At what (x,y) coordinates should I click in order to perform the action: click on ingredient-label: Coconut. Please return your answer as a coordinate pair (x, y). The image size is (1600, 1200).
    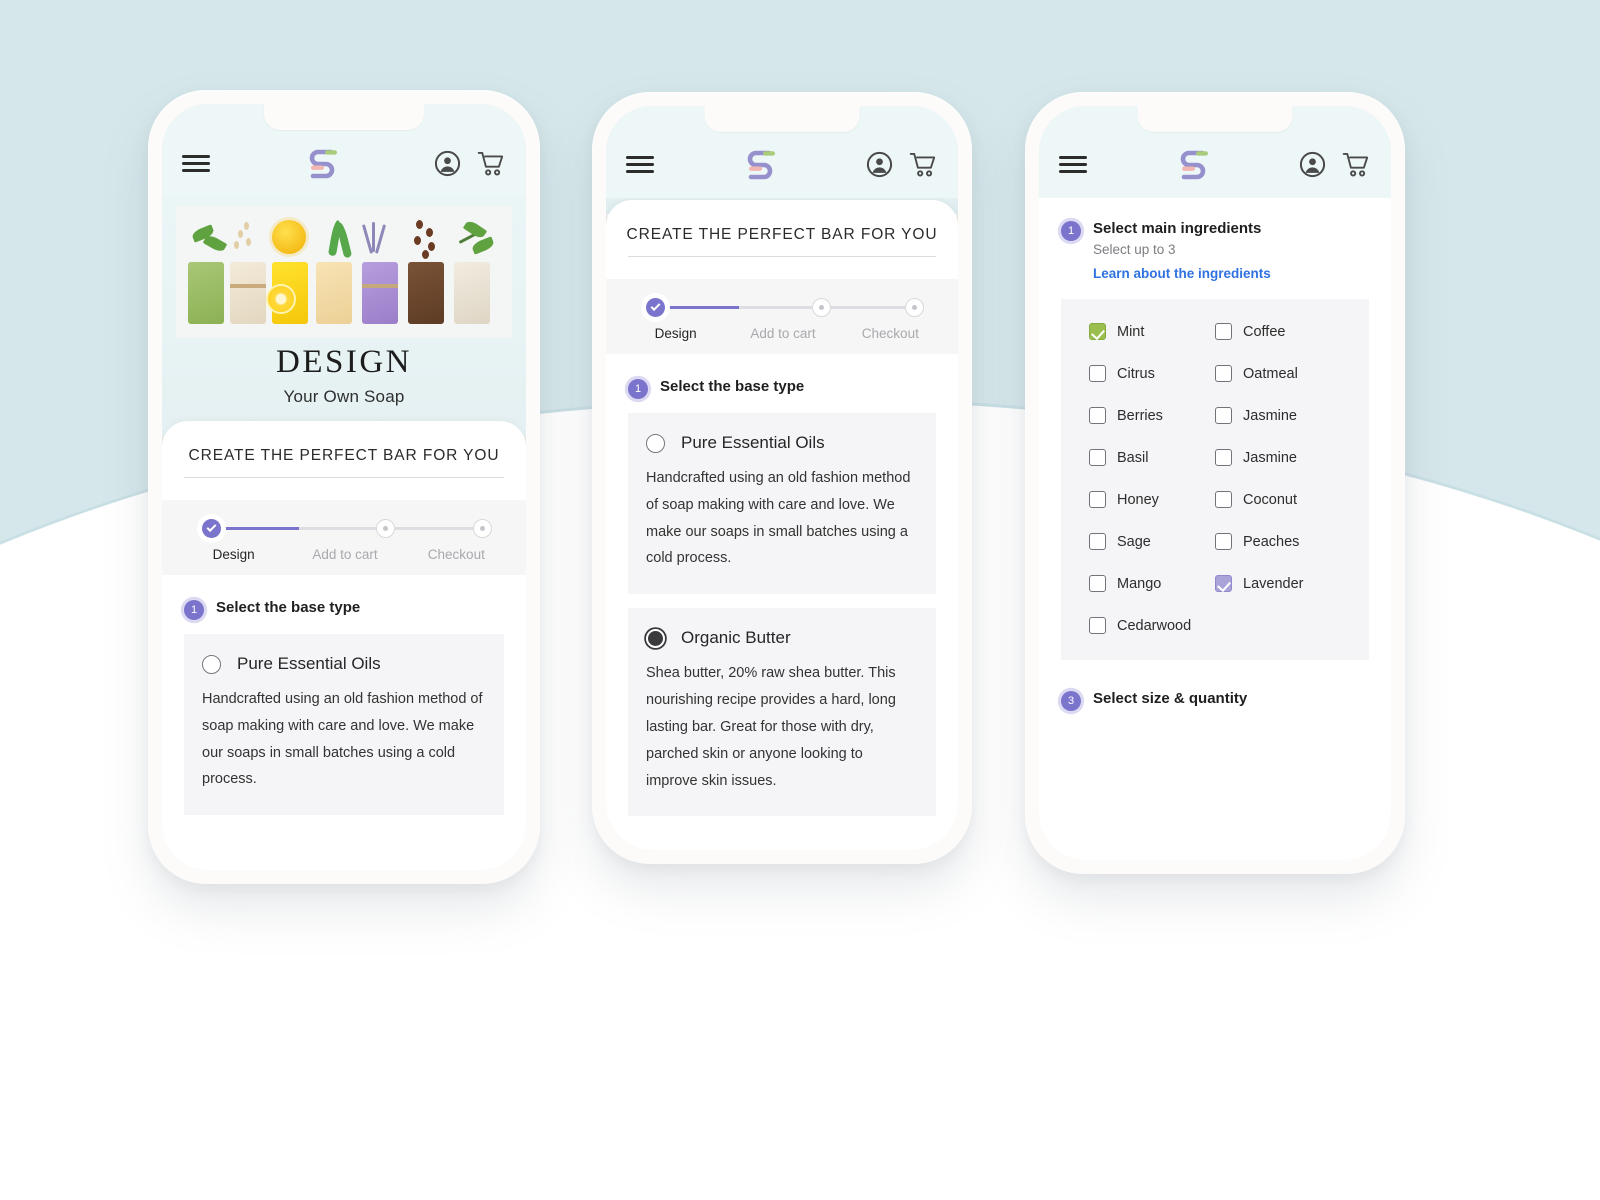
    Looking at the image, I should click on (1270, 499).